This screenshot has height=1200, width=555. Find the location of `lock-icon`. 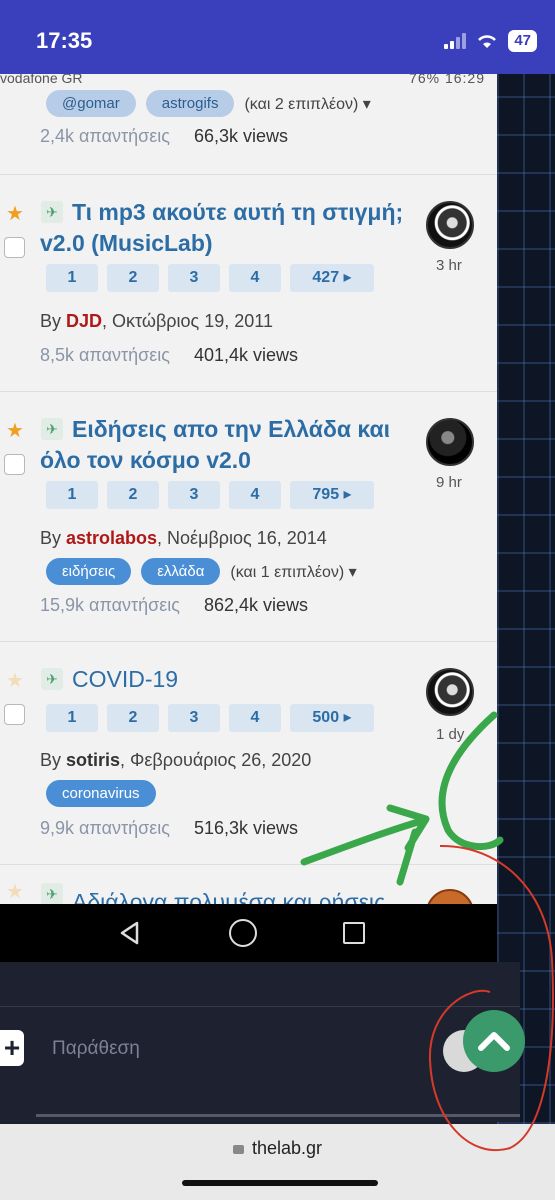

lock-icon is located at coordinates (238, 1149).